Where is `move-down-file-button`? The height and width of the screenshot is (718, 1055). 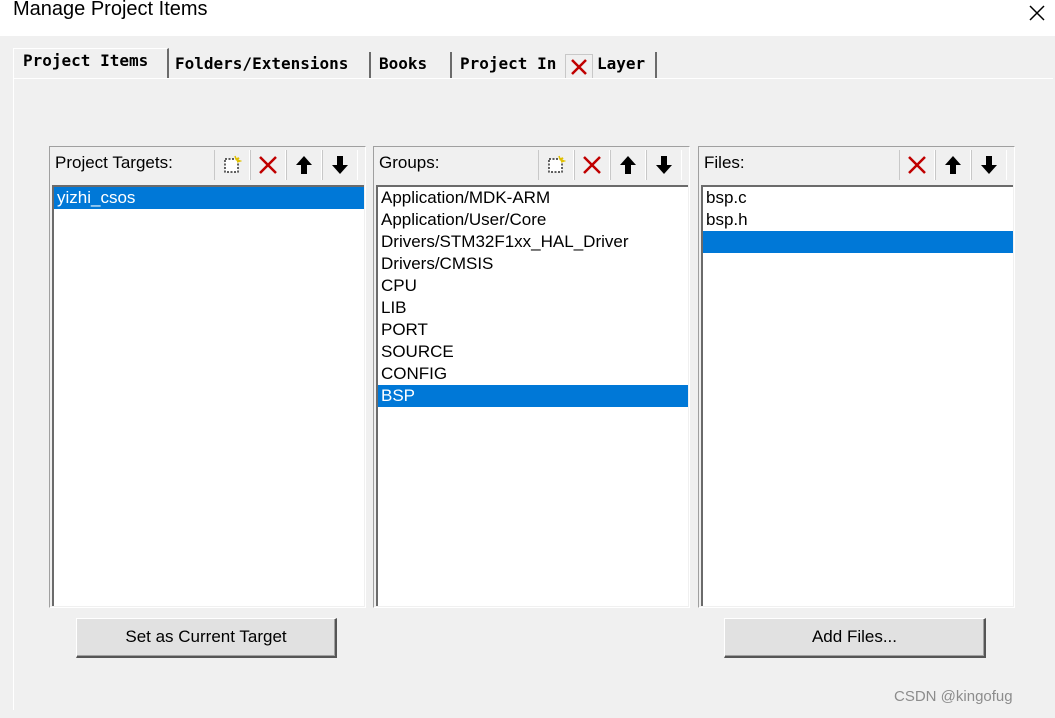
move-down-file-button is located at coordinates (989, 165).